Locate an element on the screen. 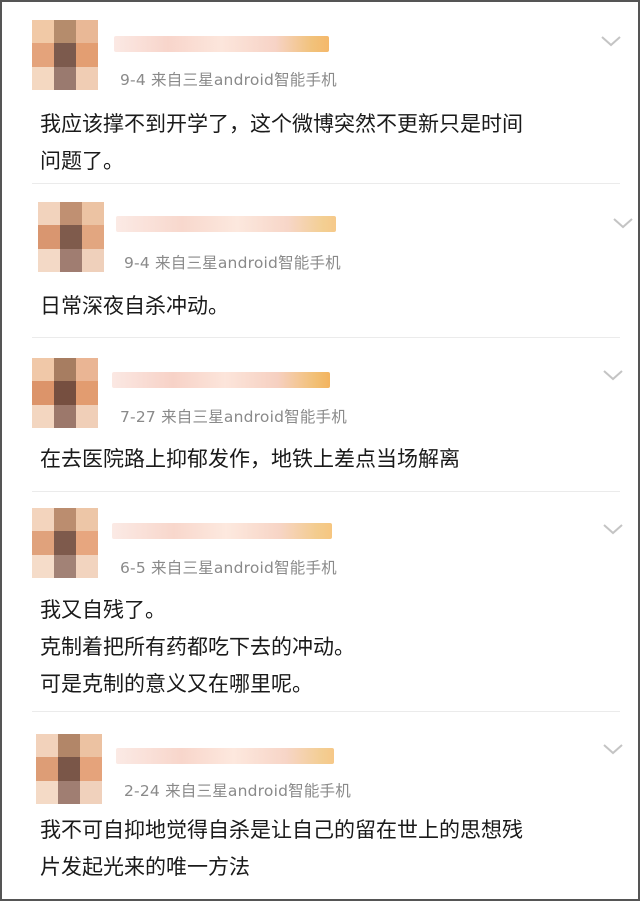 This screenshot has height=901, width=640. post-body: 我又自残了。 克制着把所有药都吃下去的冲动。 可是克制的意义又在哪里呢。 is located at coordinates (197, 647).